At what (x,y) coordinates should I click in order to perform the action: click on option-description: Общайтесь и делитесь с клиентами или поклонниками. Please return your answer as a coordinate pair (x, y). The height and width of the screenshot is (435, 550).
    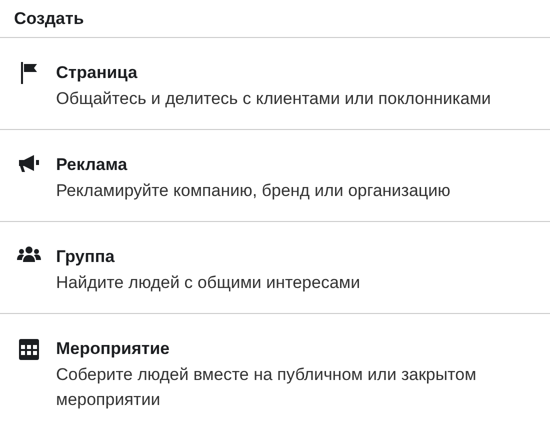
    Looking at the image, I should click on (273, 99).